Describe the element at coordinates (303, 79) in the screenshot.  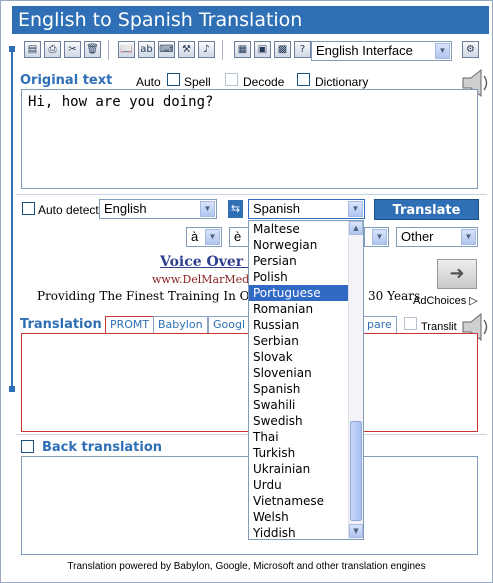
I see `dictionary-checkbox` at that location.